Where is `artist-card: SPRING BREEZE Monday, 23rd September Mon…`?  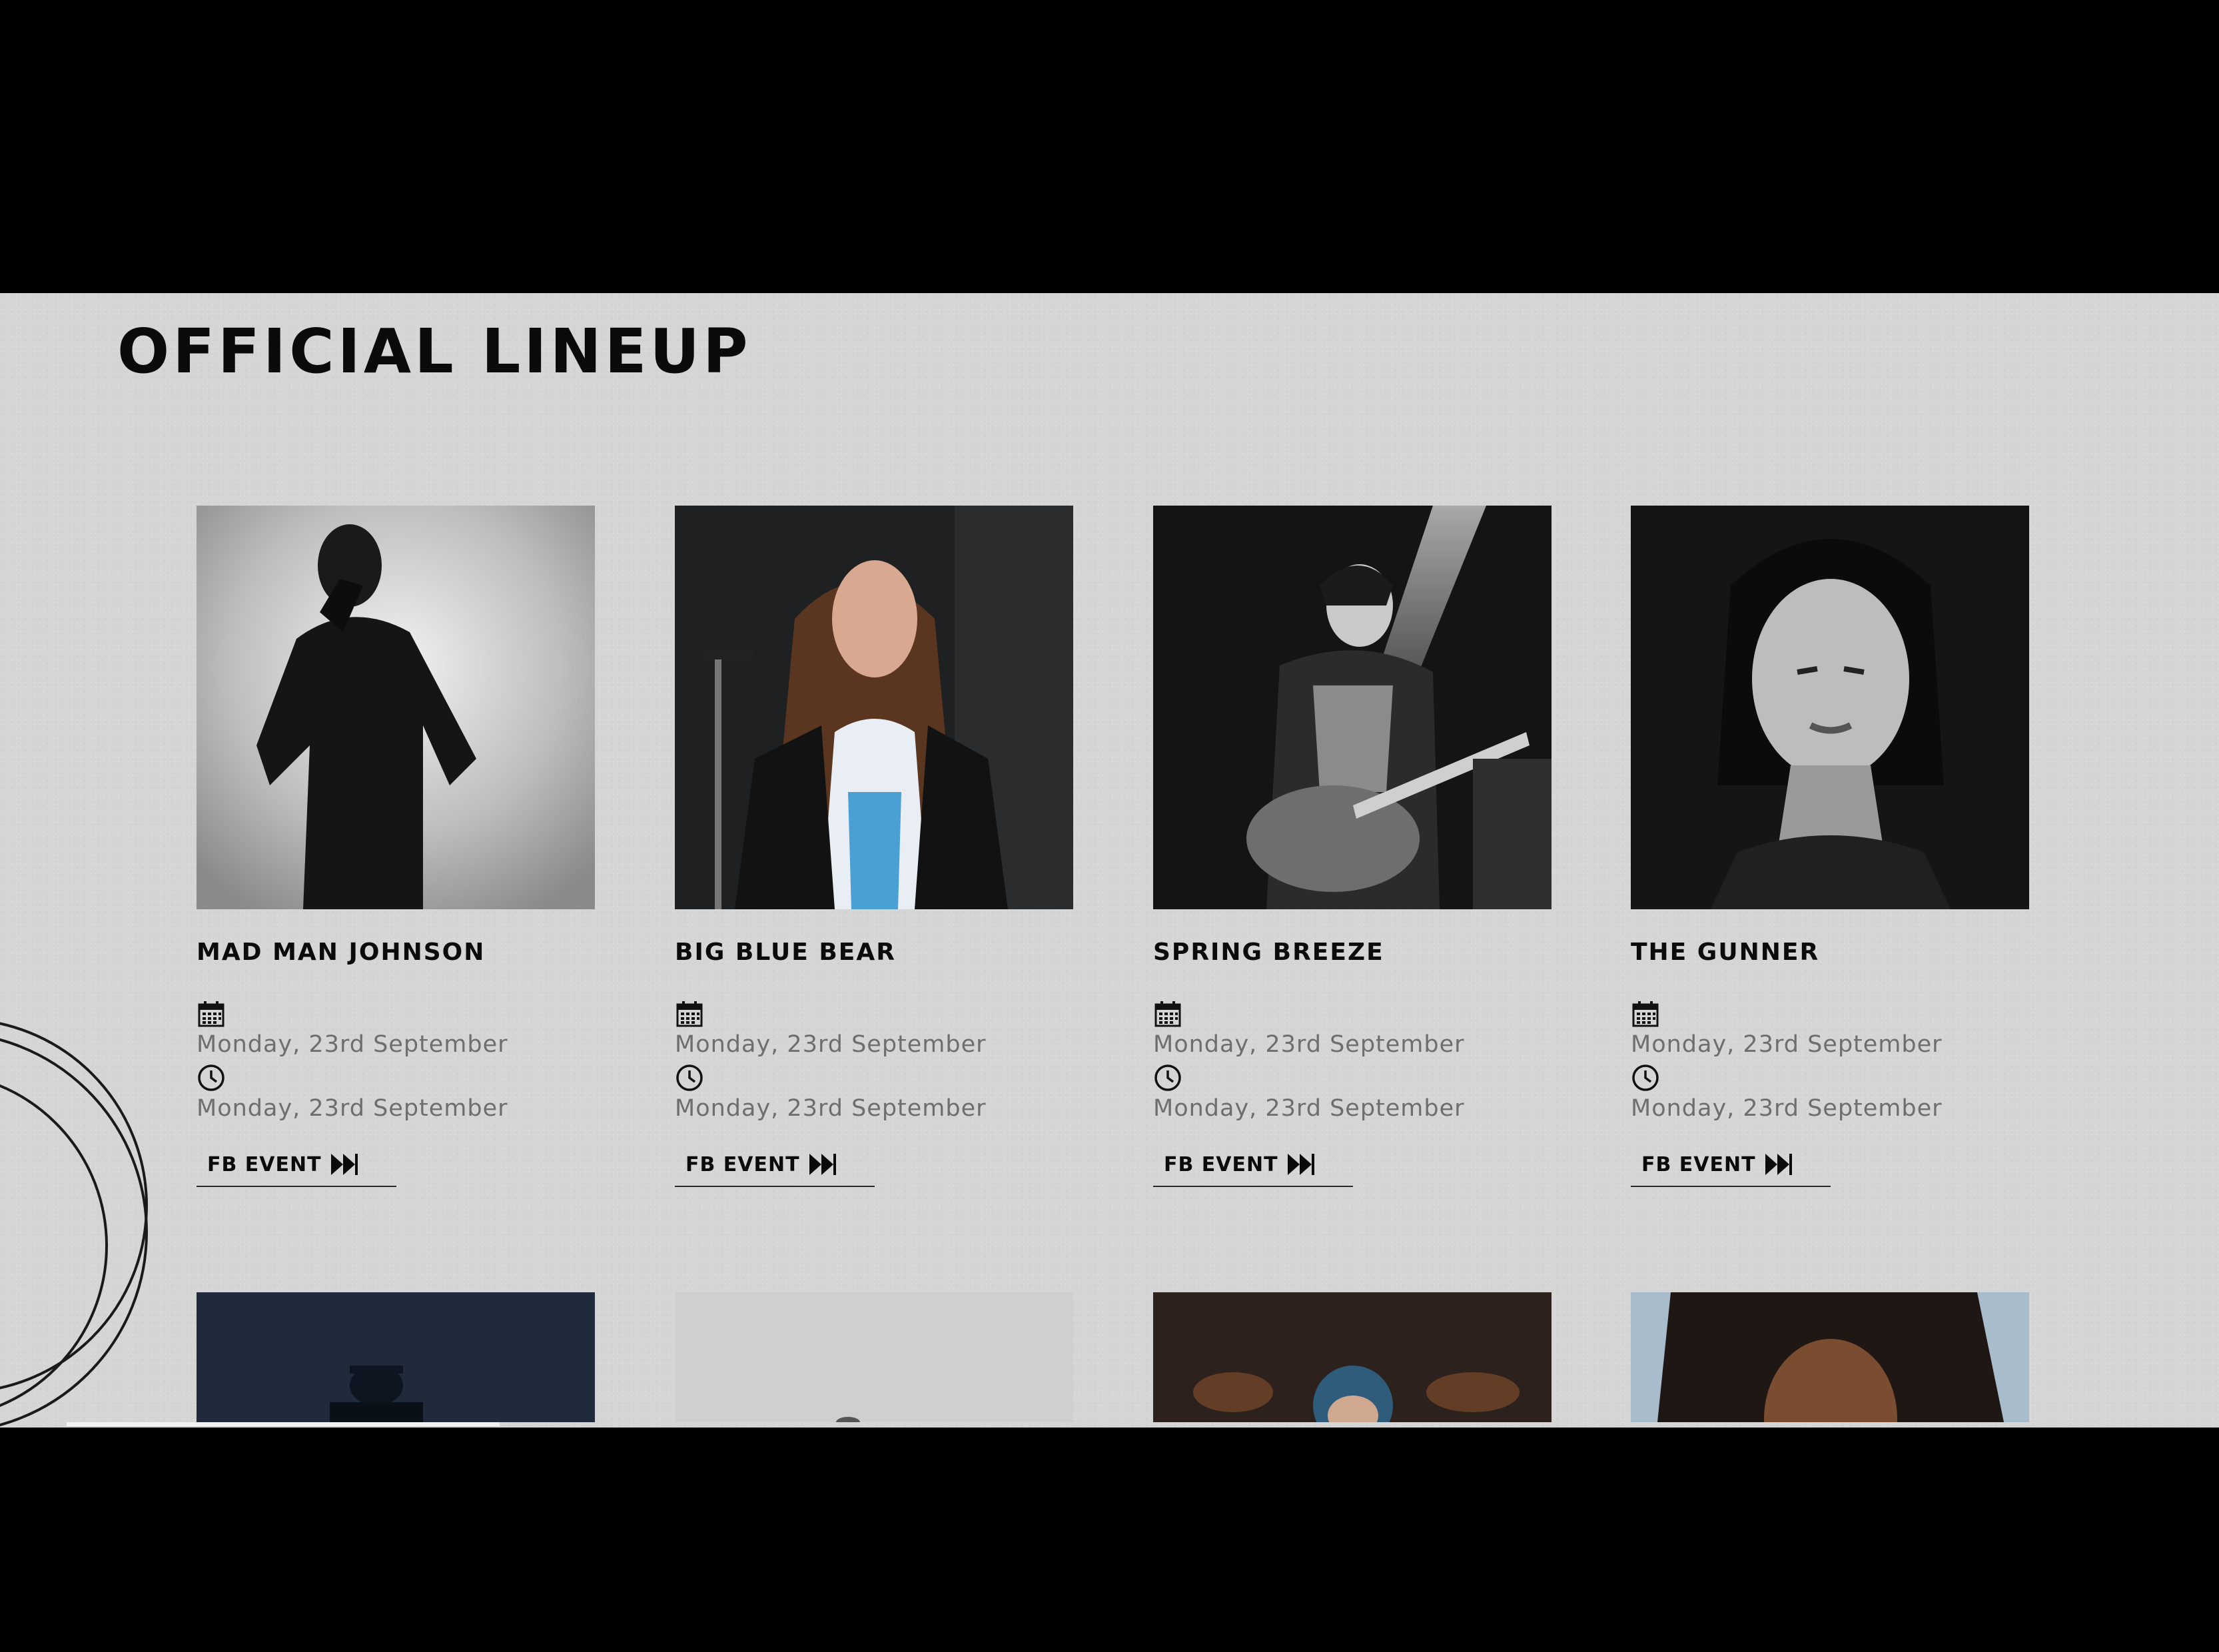
artist-card: SPRING BREEZE Monday, 23rd September Mon… is located at coordinates (1352, 846).